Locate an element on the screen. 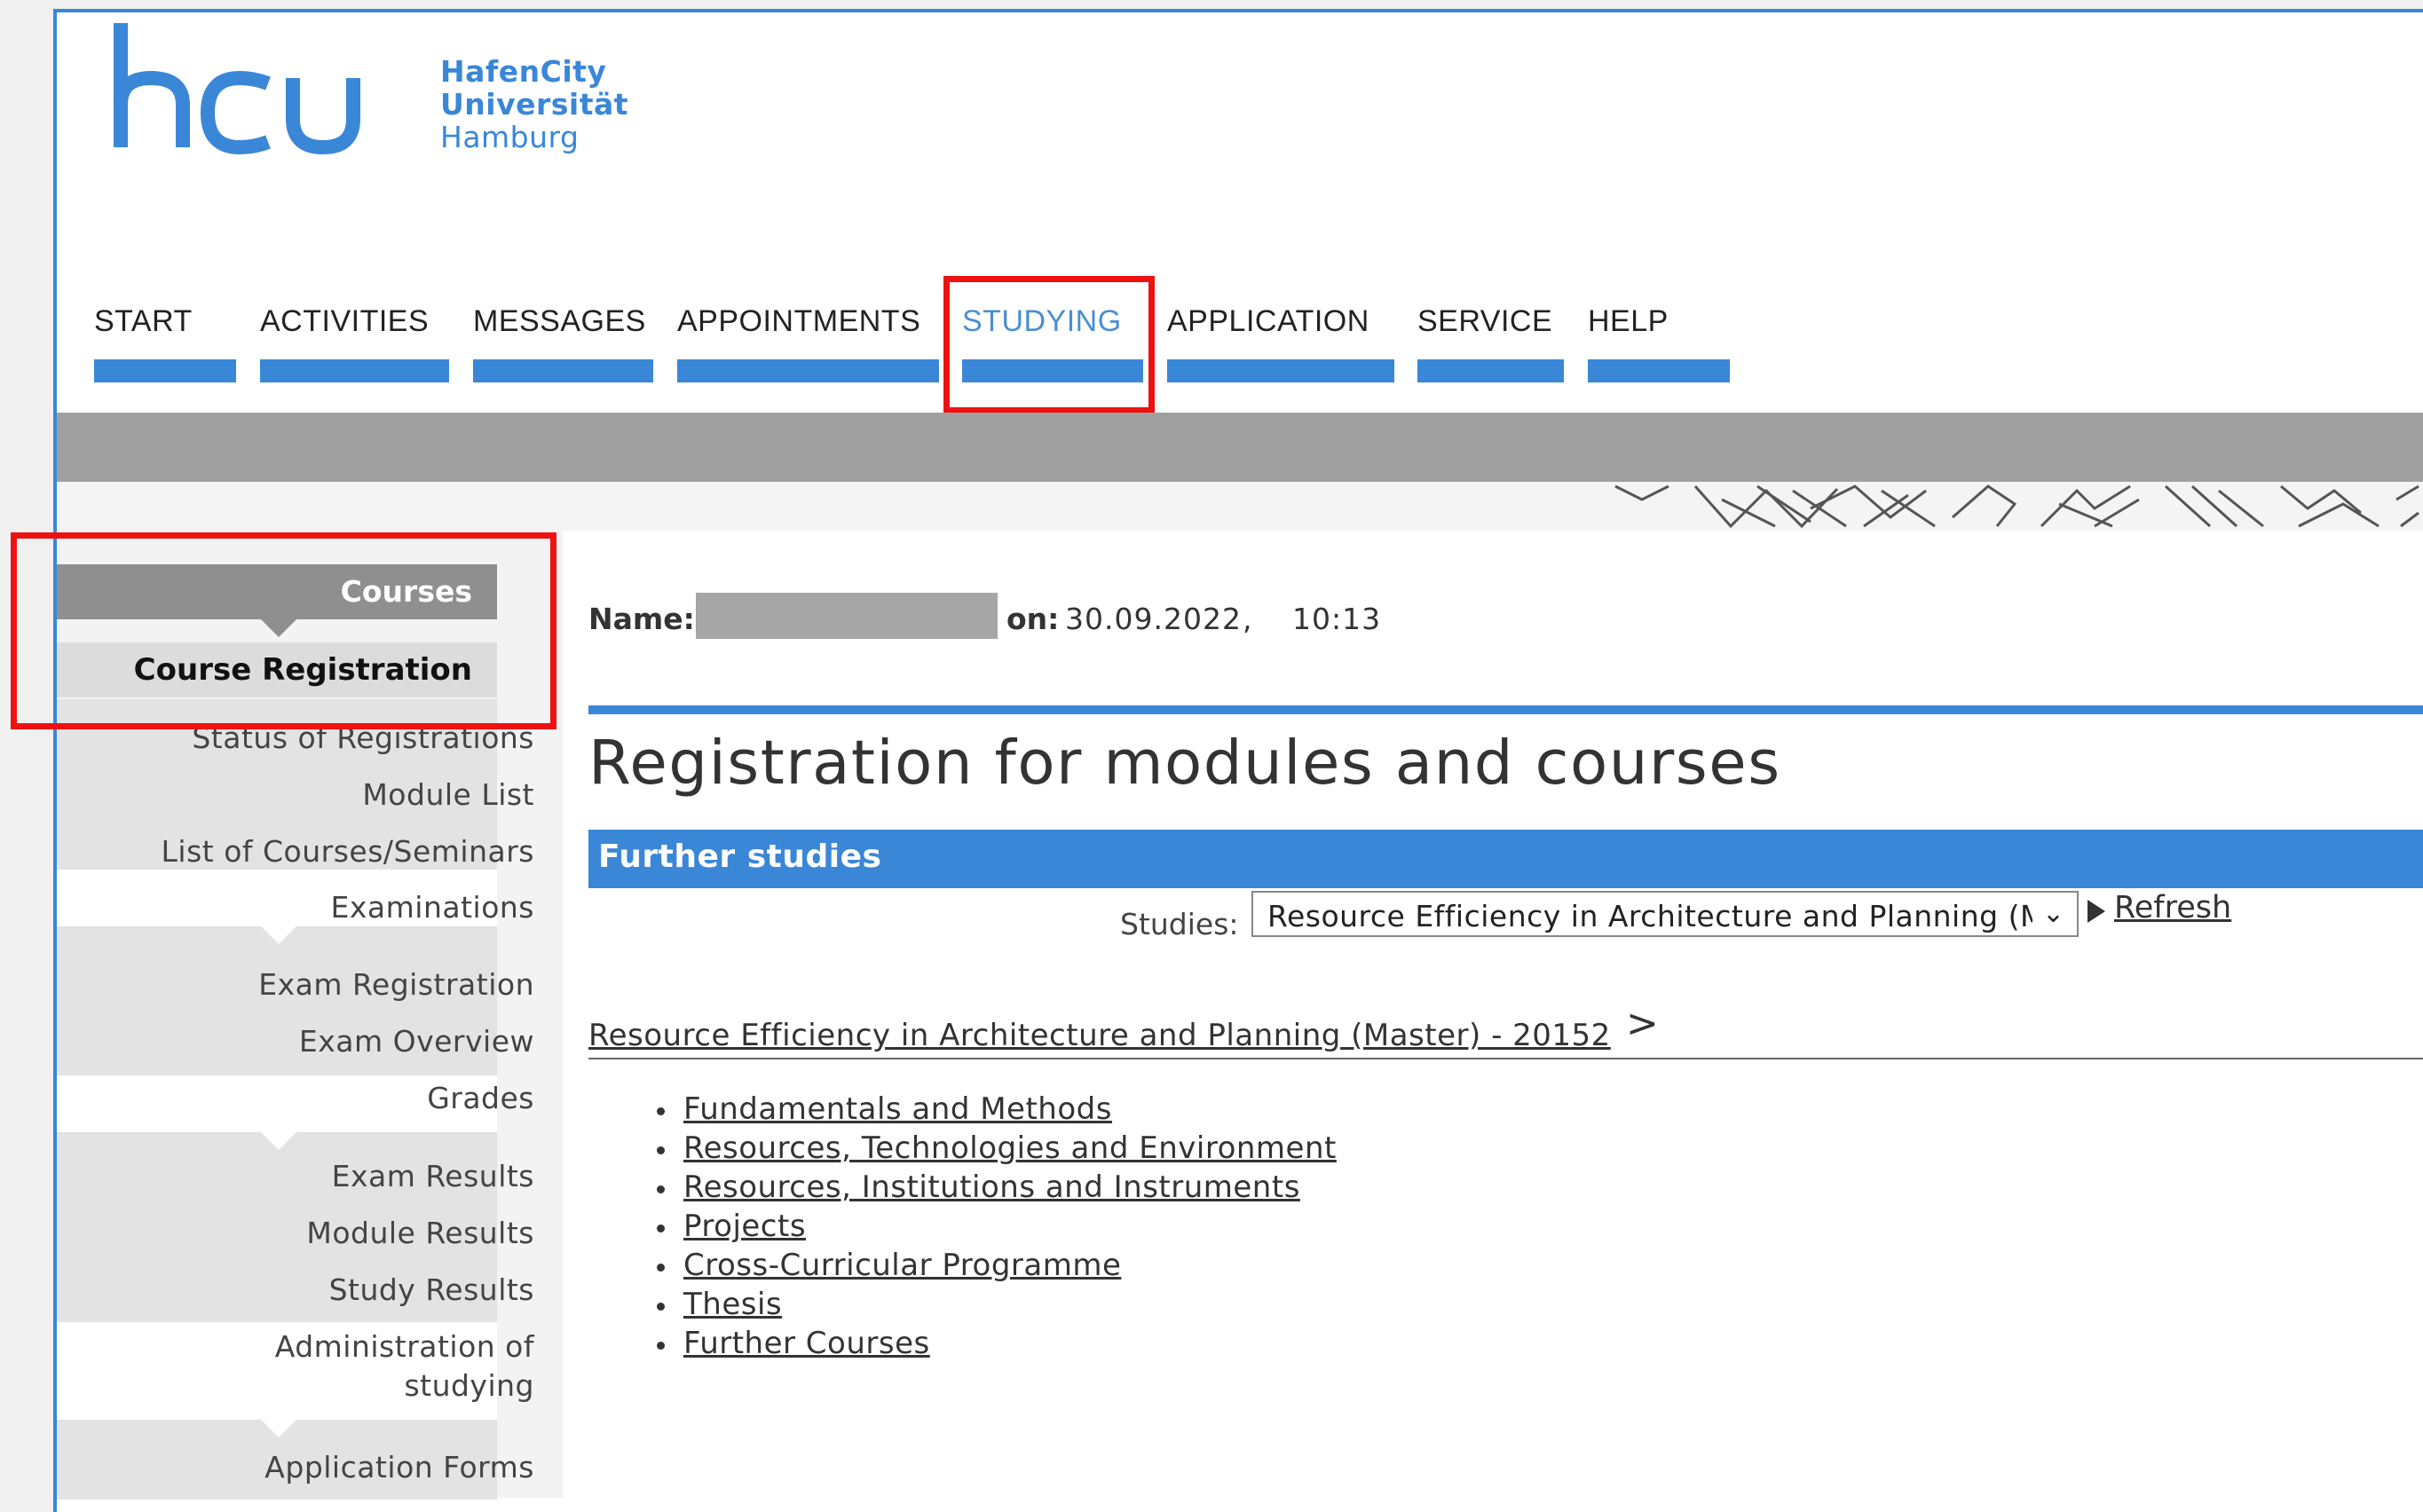  sidebar-item-exam-overview: Exam Overview is located at coordinates (342, 1041).